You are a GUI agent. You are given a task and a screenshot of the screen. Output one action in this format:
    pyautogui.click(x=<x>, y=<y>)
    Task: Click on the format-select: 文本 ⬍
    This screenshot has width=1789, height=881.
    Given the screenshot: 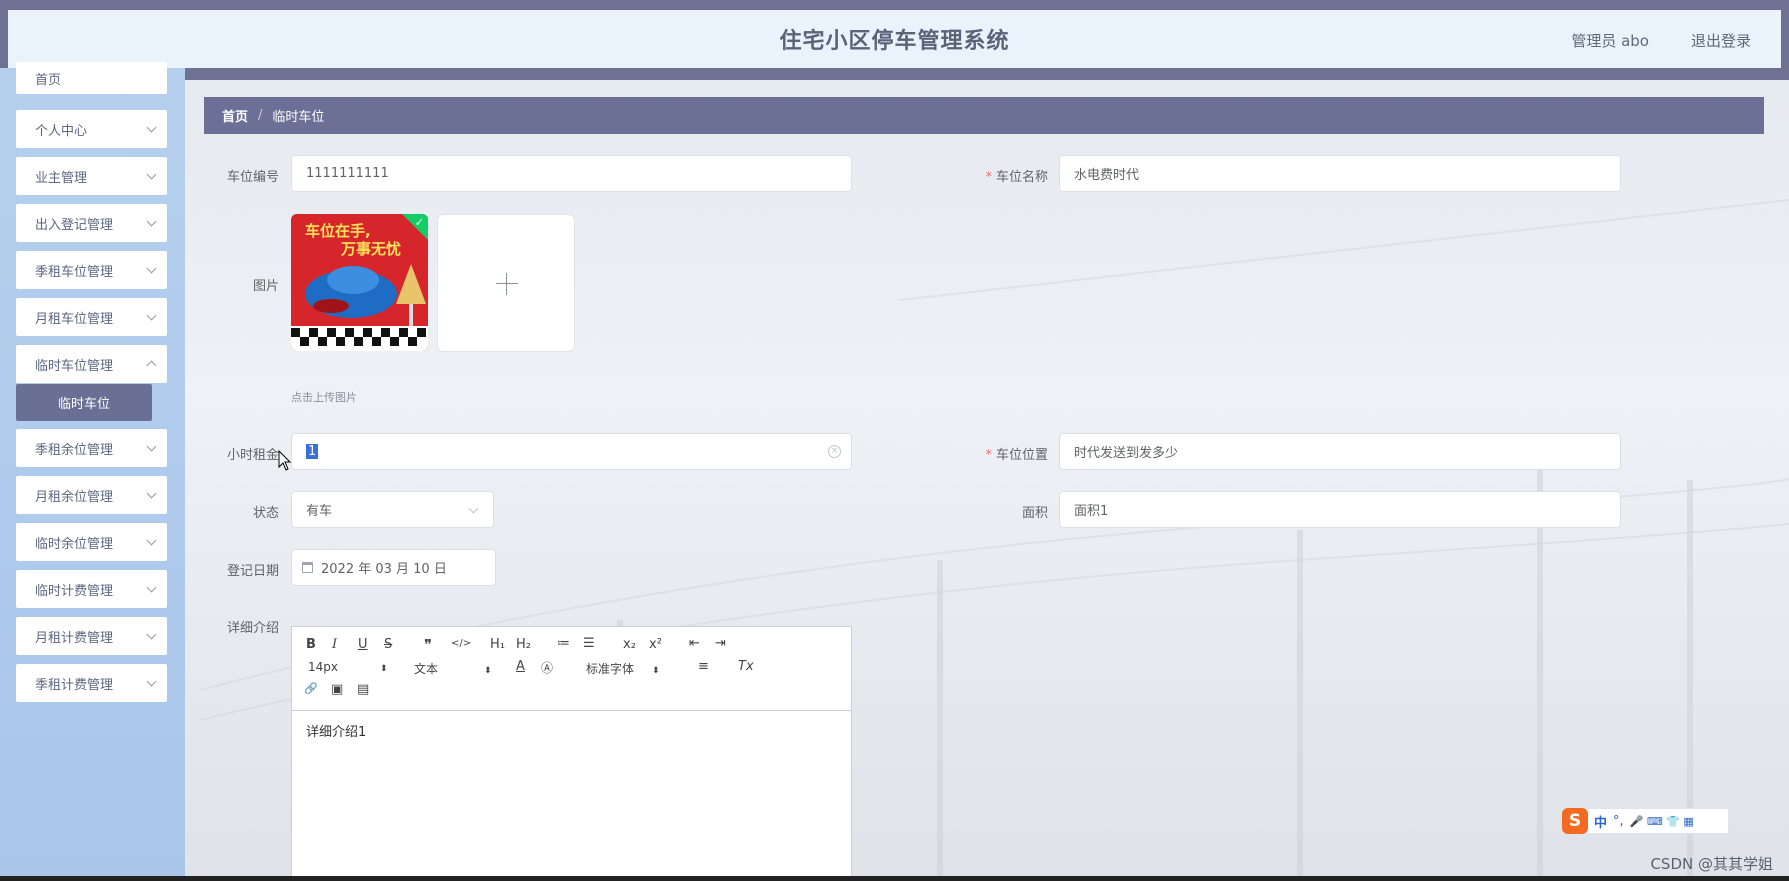 What is the action you would take?
    pyautogui.click(x=453, y=668)
    